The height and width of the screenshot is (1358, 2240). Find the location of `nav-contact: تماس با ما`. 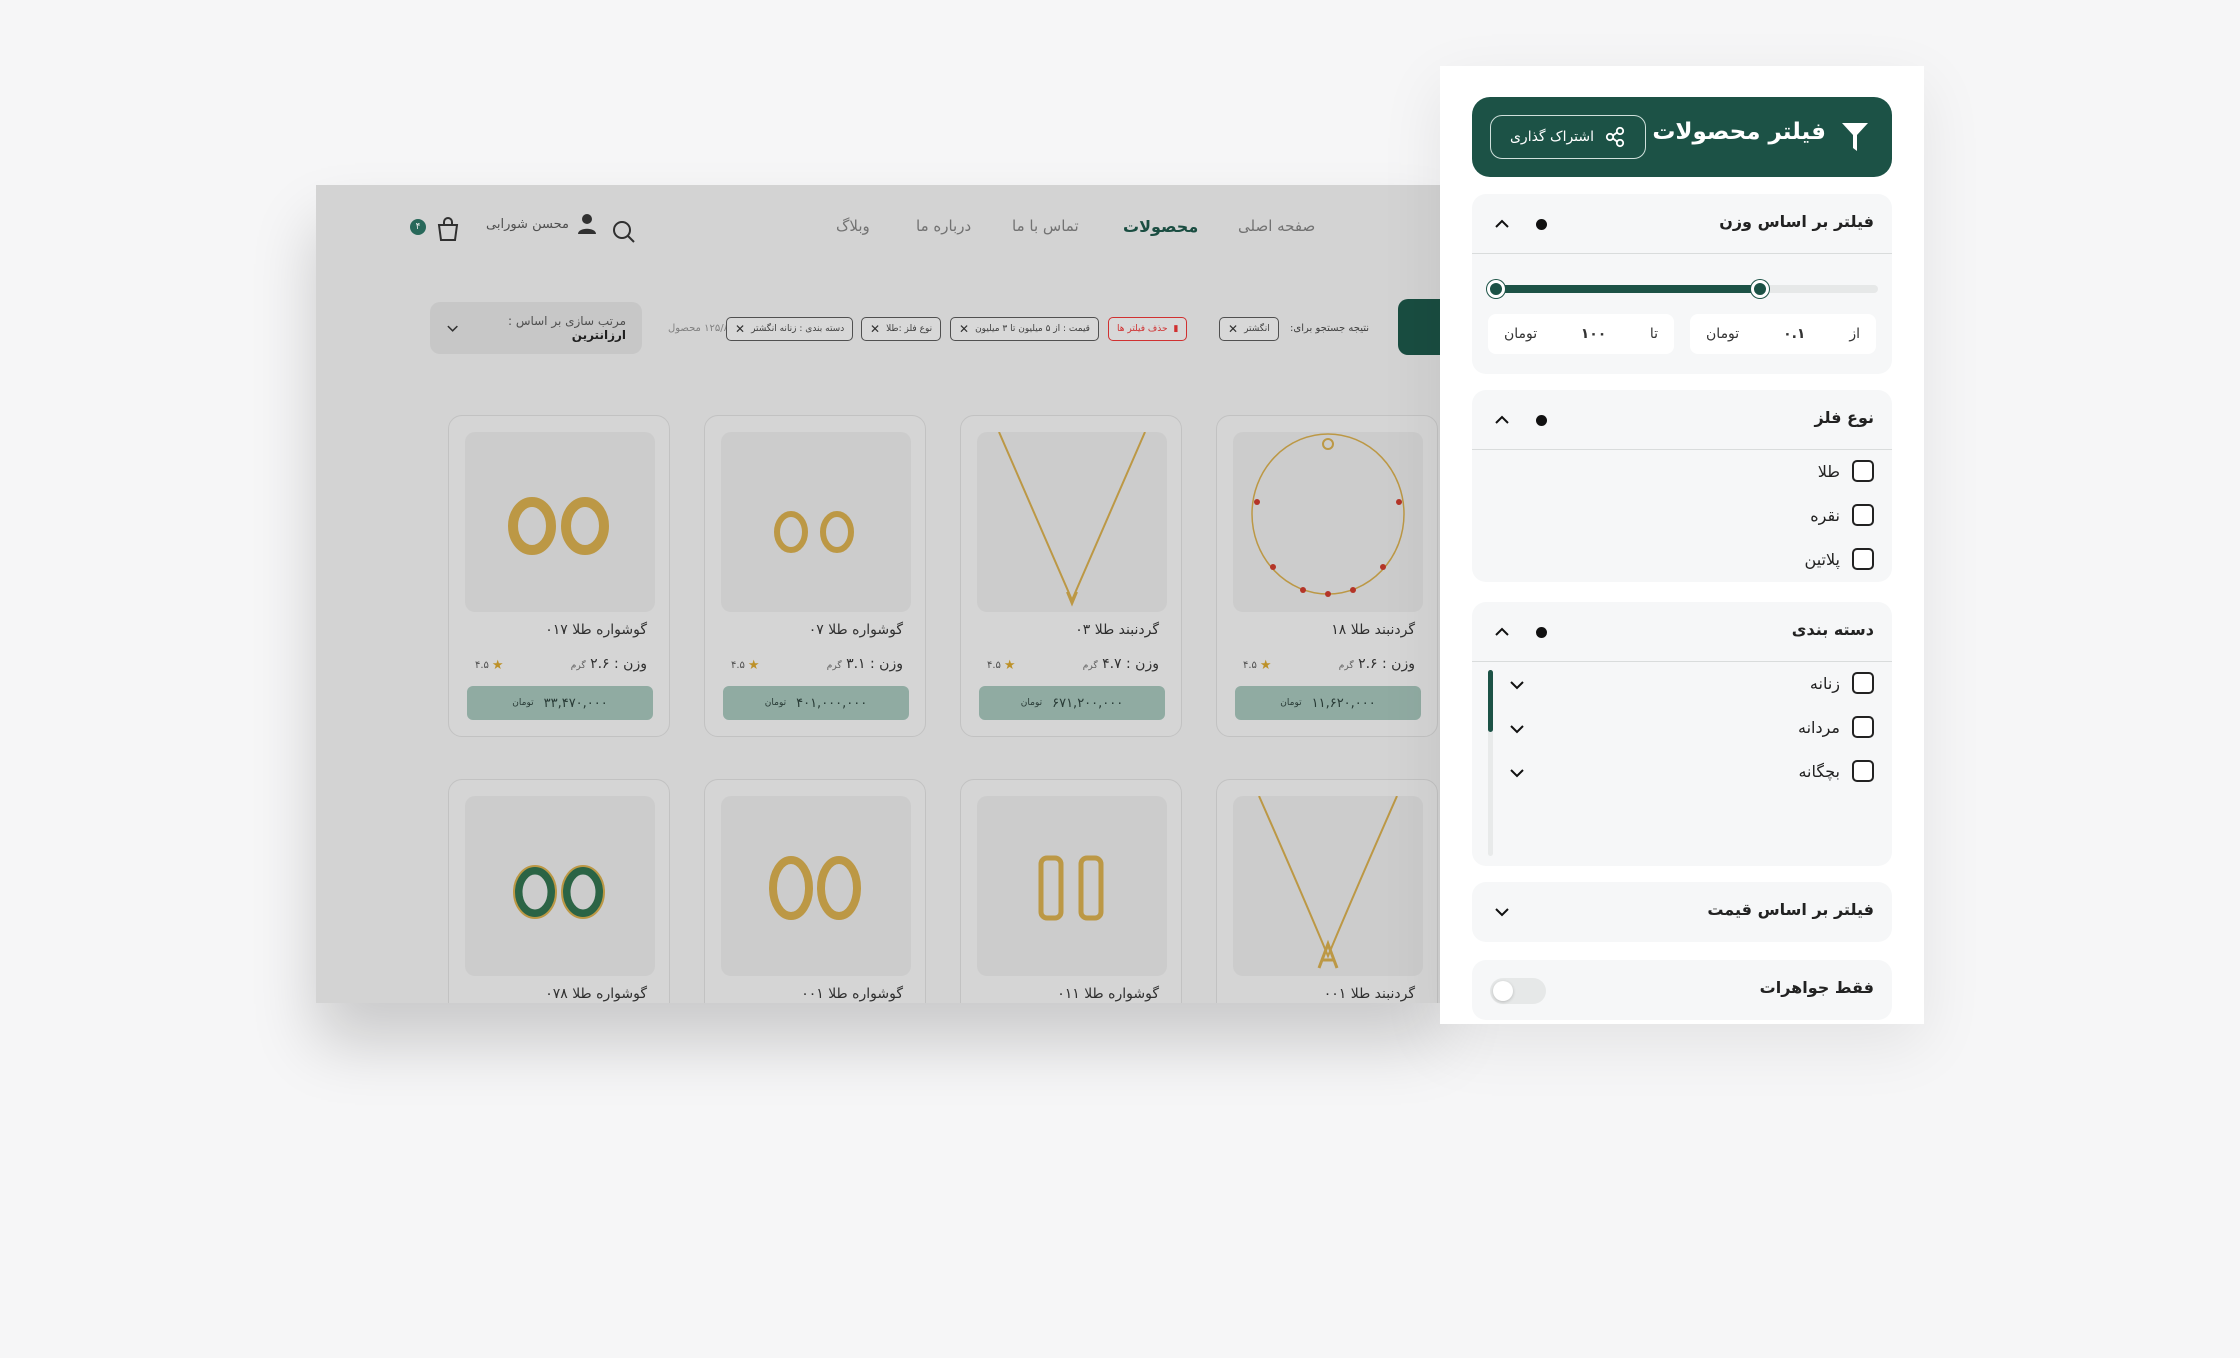

nav-contact: تماس با ما is located at coordinates (1045, 226).